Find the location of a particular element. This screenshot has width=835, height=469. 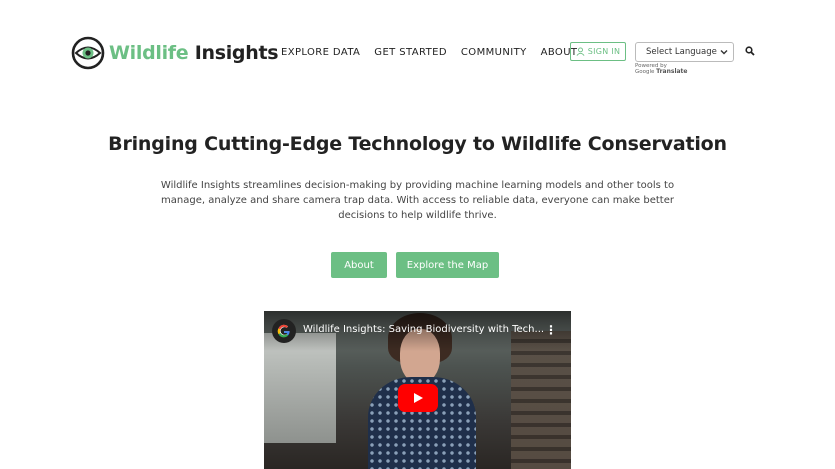

play-button is located at coordinates (418, 398).